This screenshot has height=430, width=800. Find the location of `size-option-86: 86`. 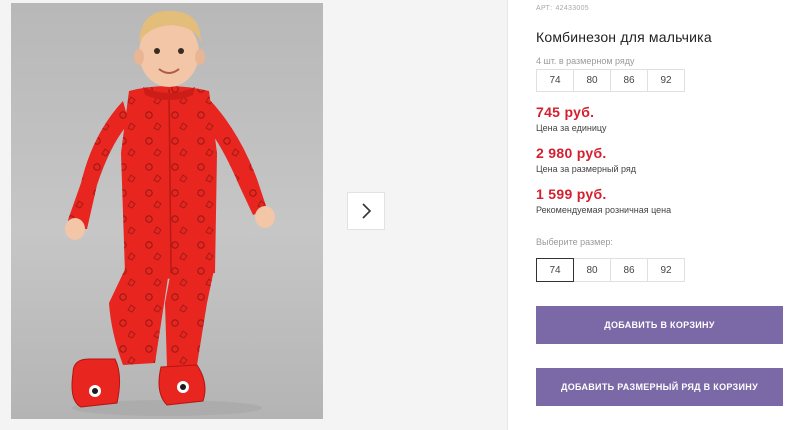

size-option-86: 86 is located at coordinates (629, 270).